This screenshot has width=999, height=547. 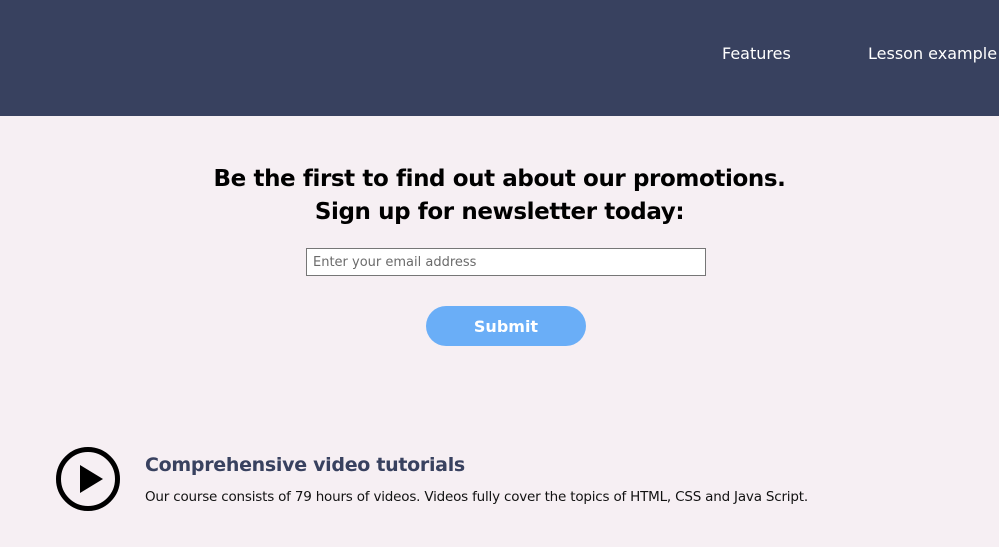 I want to click on nav-link-features: Features, so click(x=756, y=54).